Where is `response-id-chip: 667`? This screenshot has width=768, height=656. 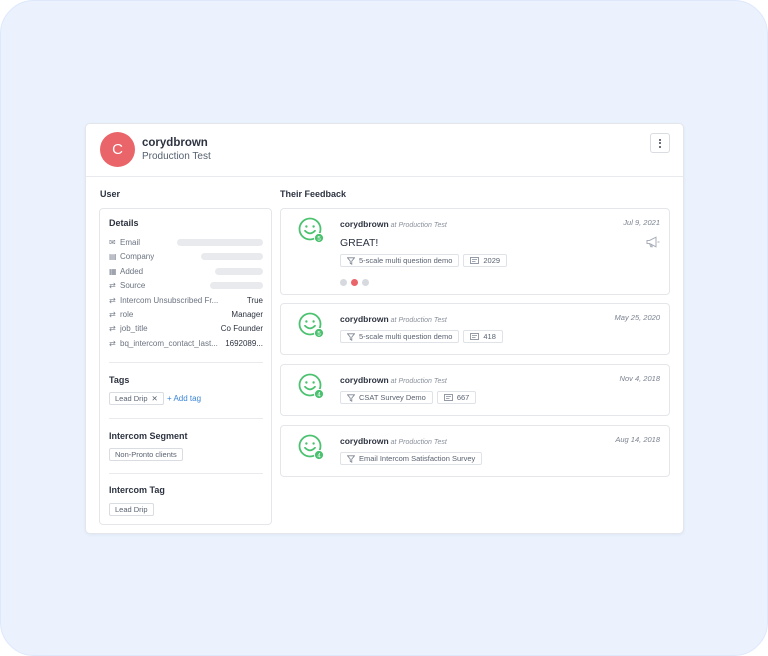 response-id-chip: 667 is located at coordinates (456, 397).